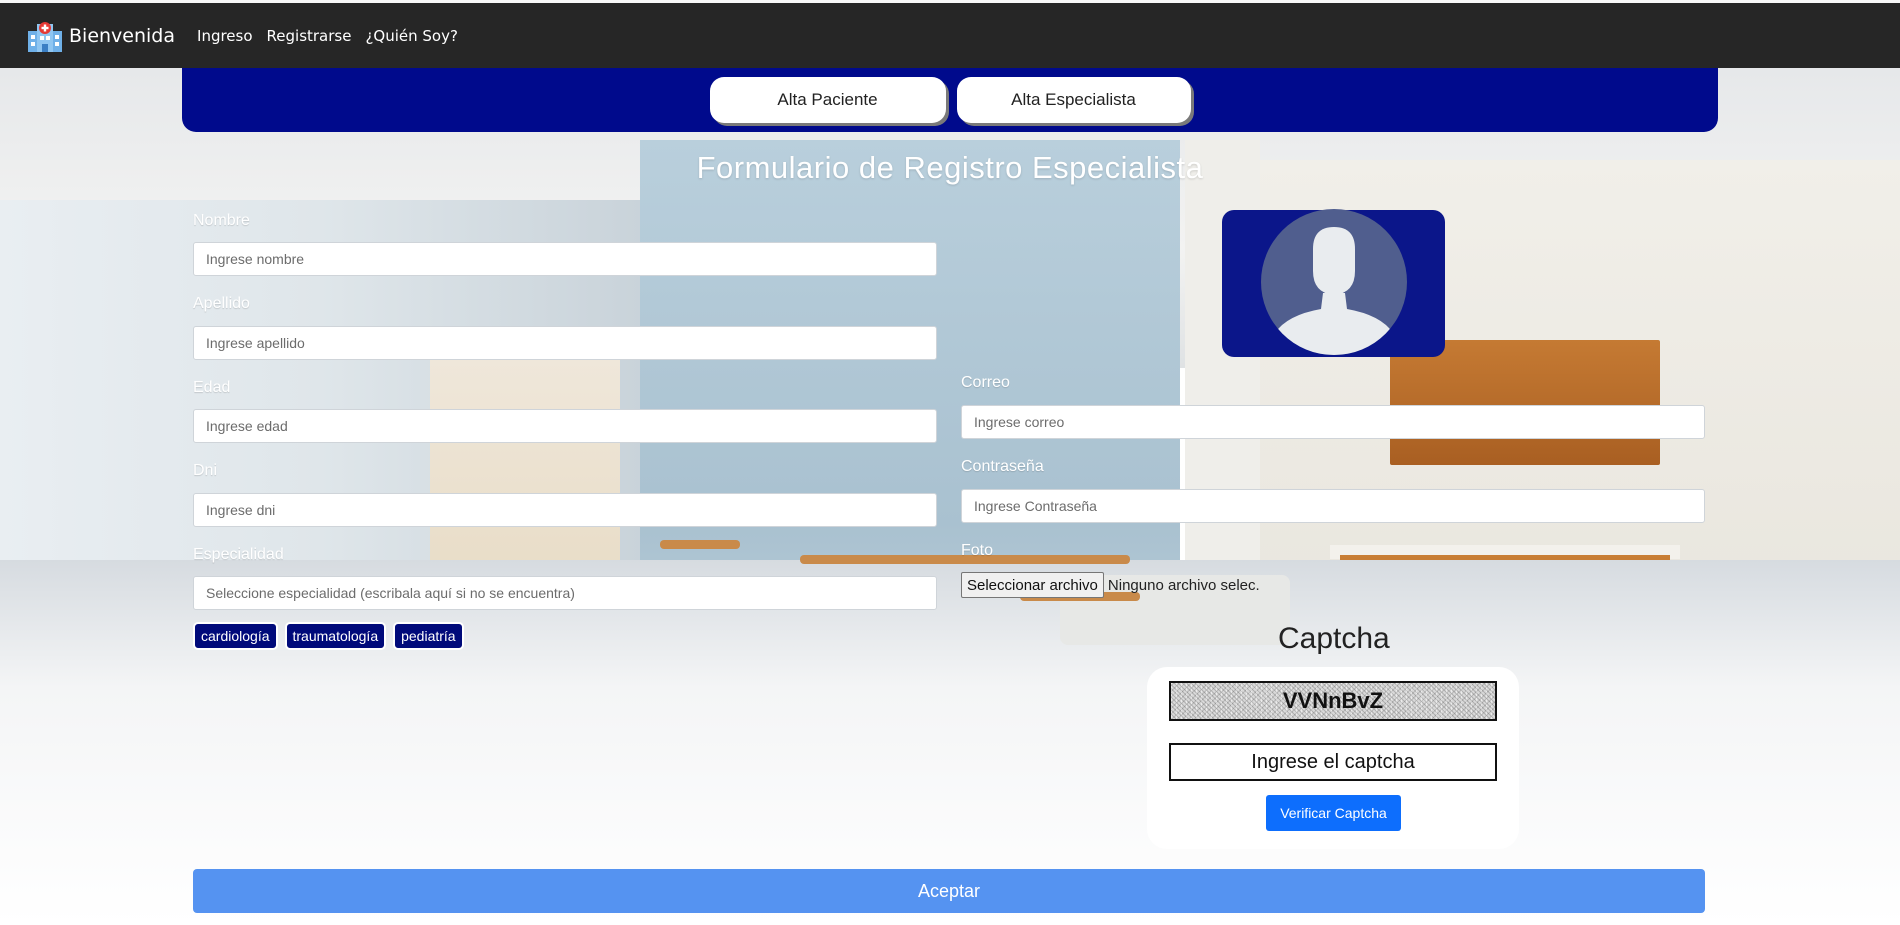 The height and width of the screenshot is (925, 1900). Describe the element at coordinates (949, 891) in the screenshot. I see `aceptar-button: Aceptar` at that location.